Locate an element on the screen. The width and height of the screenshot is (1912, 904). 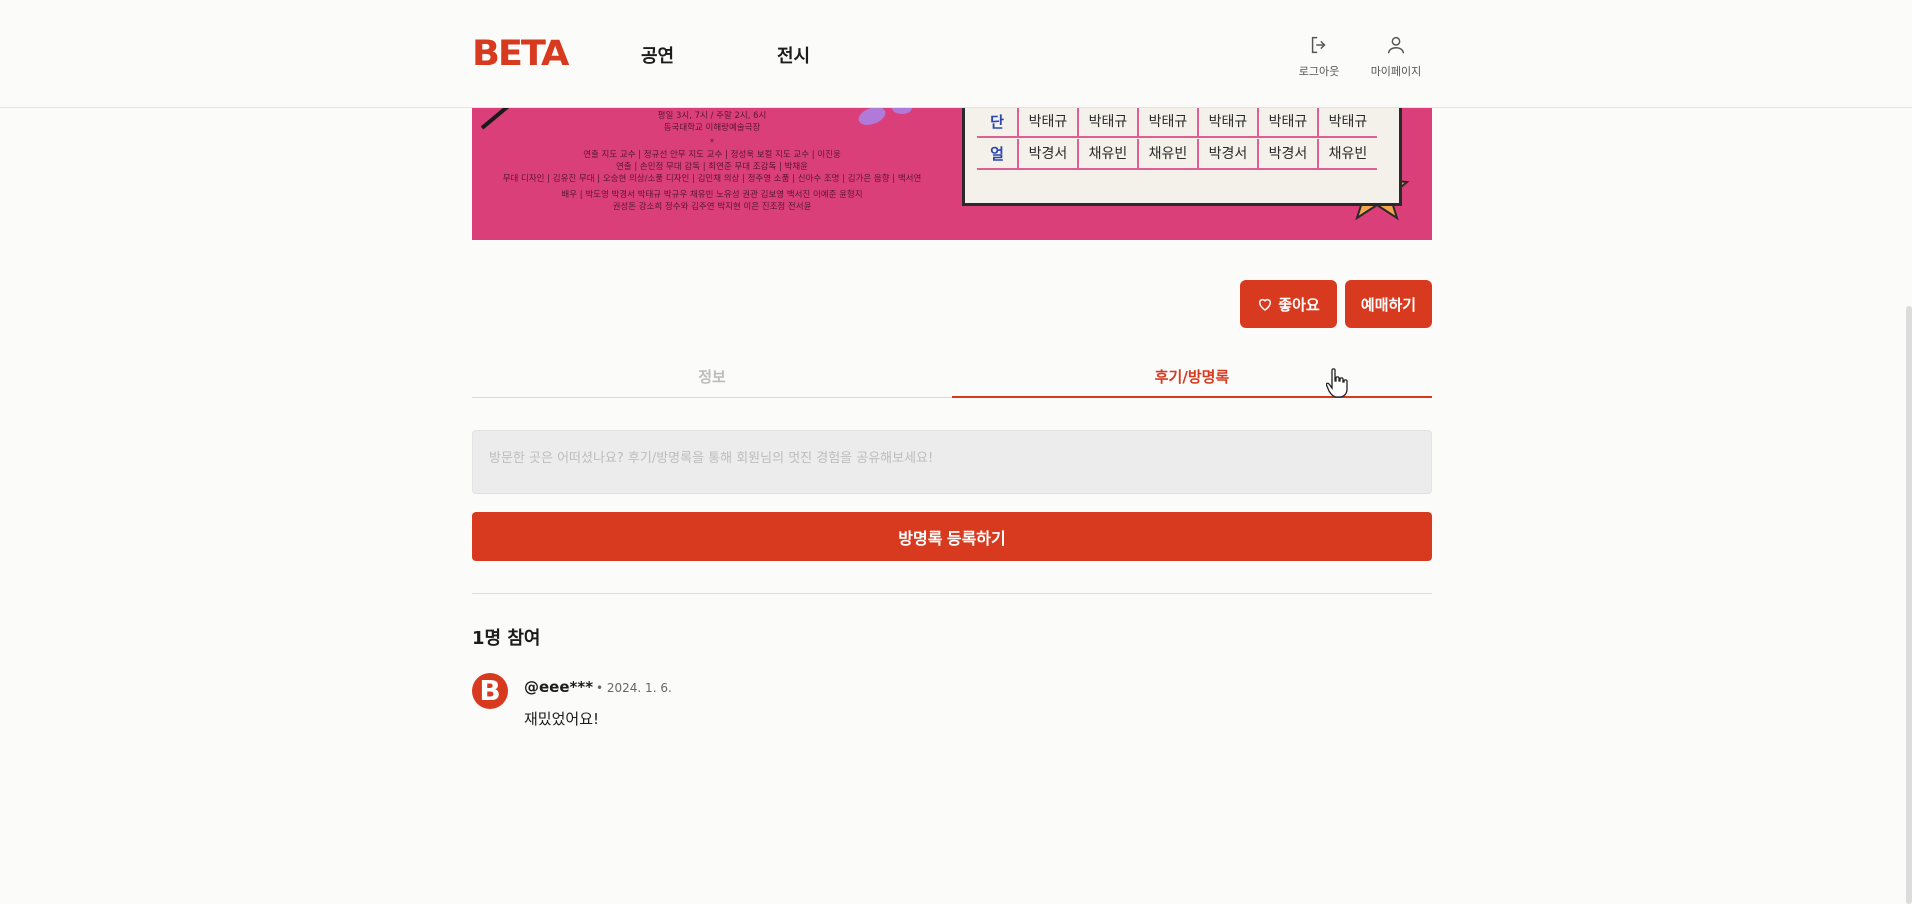
heart-icon is located at coordinates (1265, 304).